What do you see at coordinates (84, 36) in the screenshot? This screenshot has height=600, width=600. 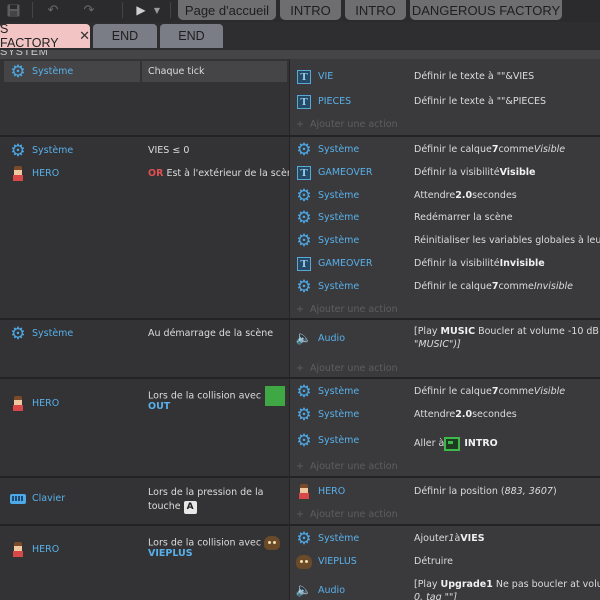 I see `close-icon: ✕` at bounding box center [84, 36].